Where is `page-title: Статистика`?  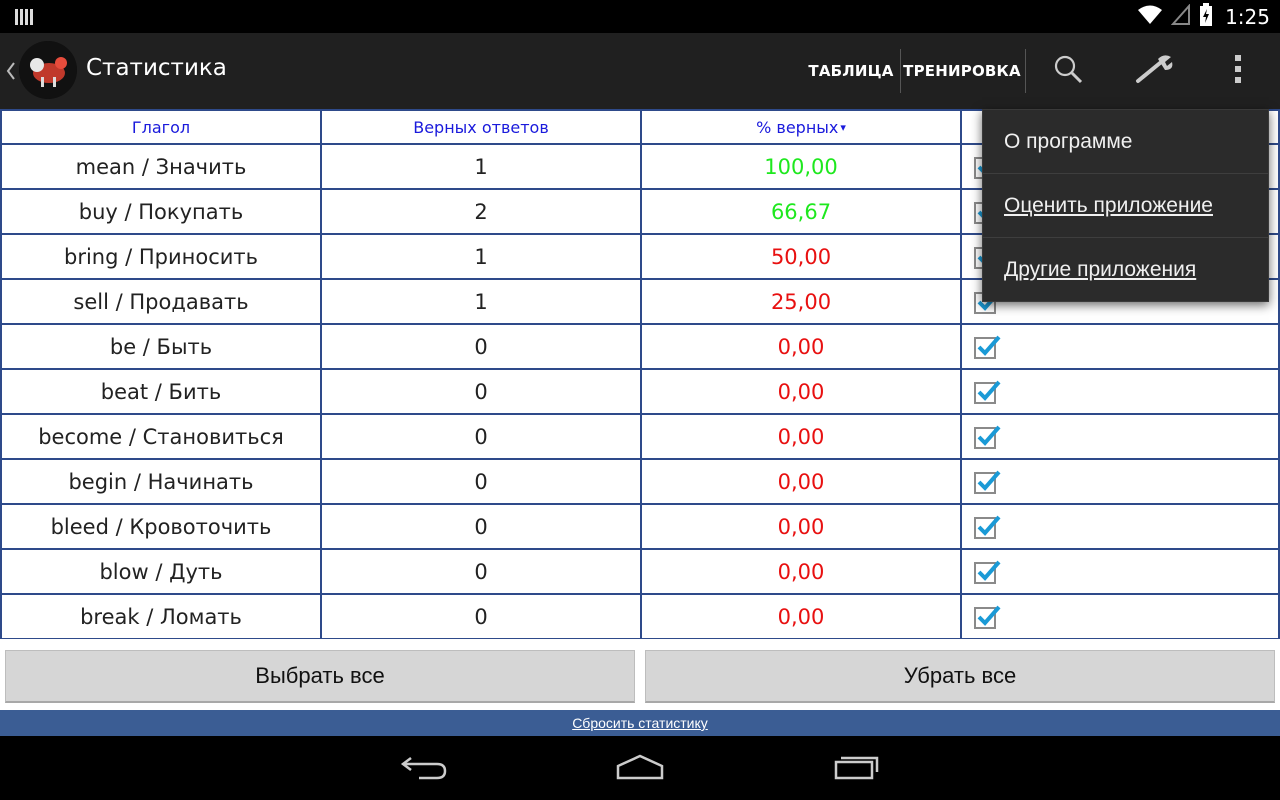
page-title: Статистика is located at coordinates (156, 68).